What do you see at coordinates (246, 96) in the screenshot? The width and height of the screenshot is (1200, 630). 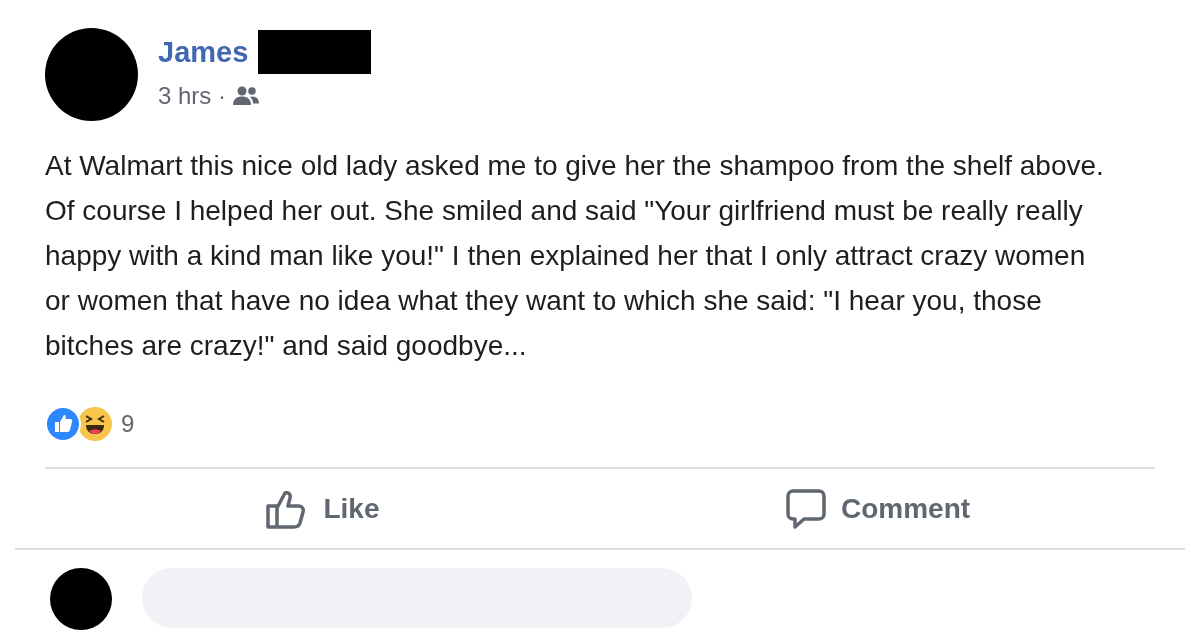 I see `friends-icon` at bounding box center [246, 96].